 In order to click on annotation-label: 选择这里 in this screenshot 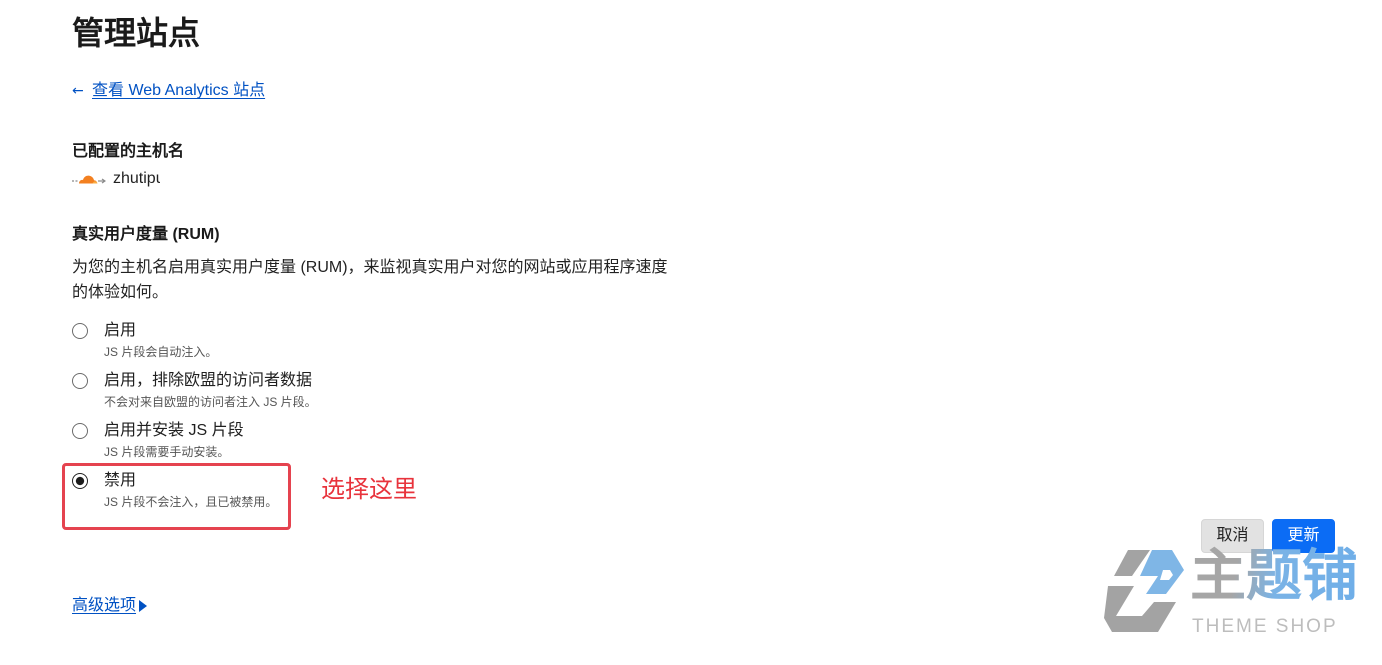, I will do `click(369, 489)`.